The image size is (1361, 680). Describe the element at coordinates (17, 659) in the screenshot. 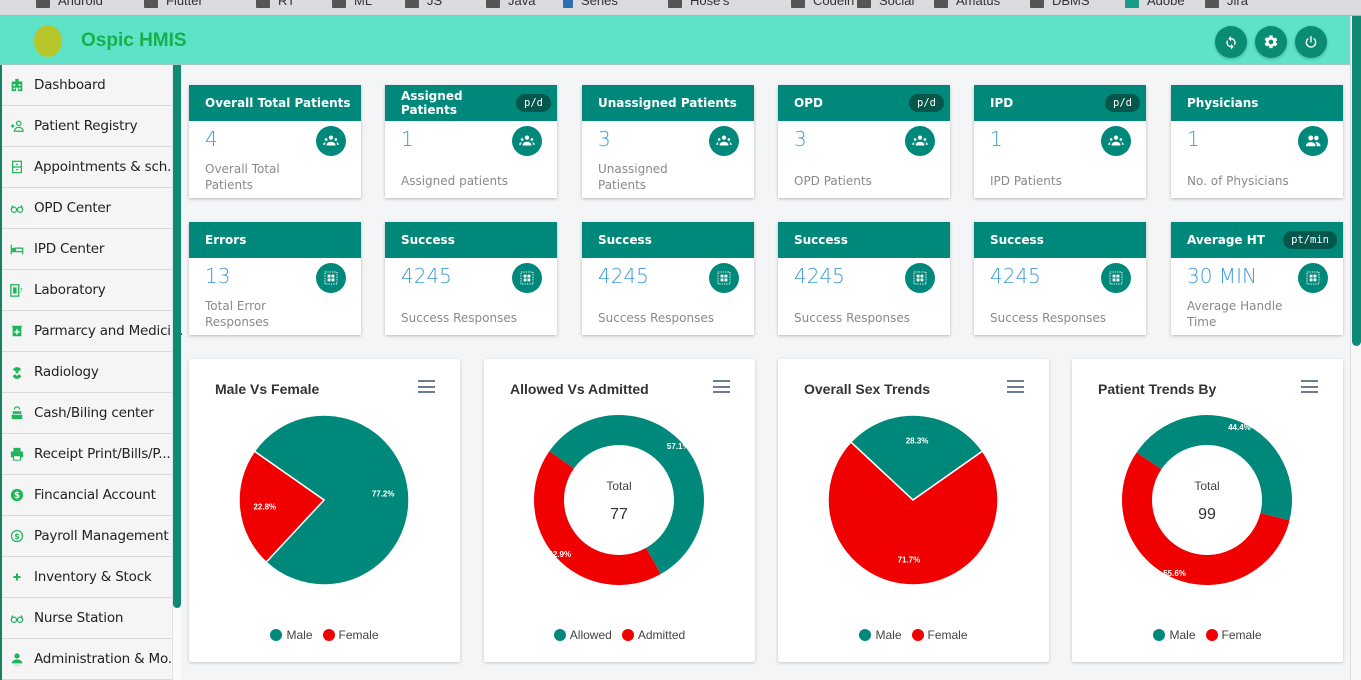

I see `admin-user-icon` at that location.